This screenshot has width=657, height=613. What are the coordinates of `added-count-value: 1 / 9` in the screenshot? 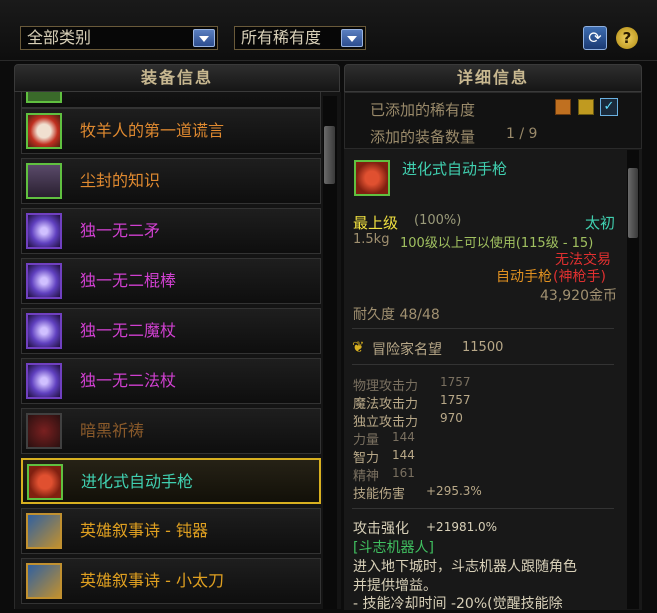 It's located at (522, 134).